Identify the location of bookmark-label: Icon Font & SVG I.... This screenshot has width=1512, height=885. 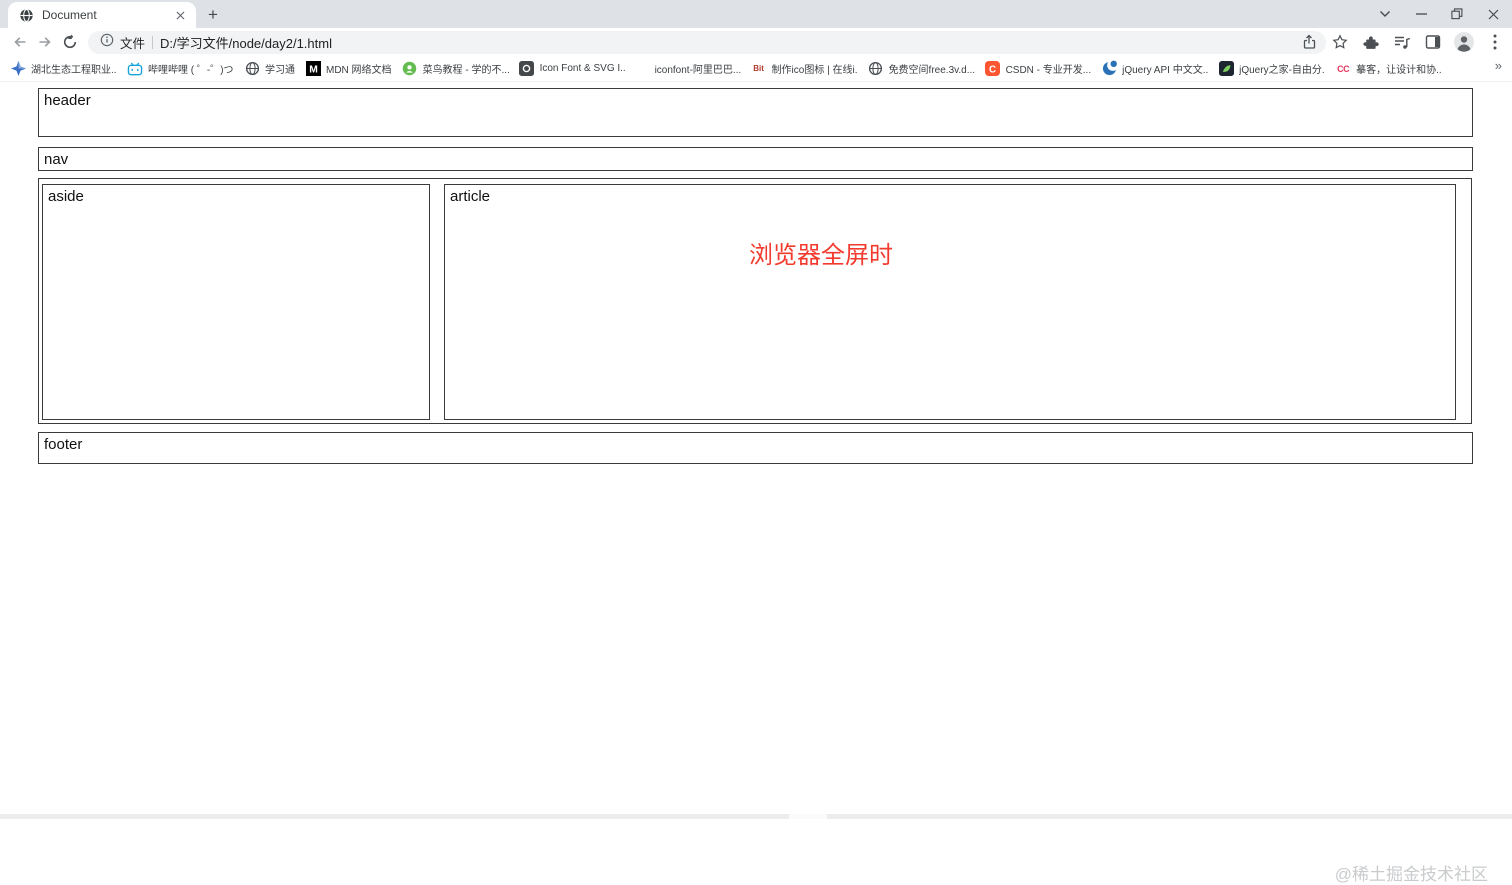
(582, 68).